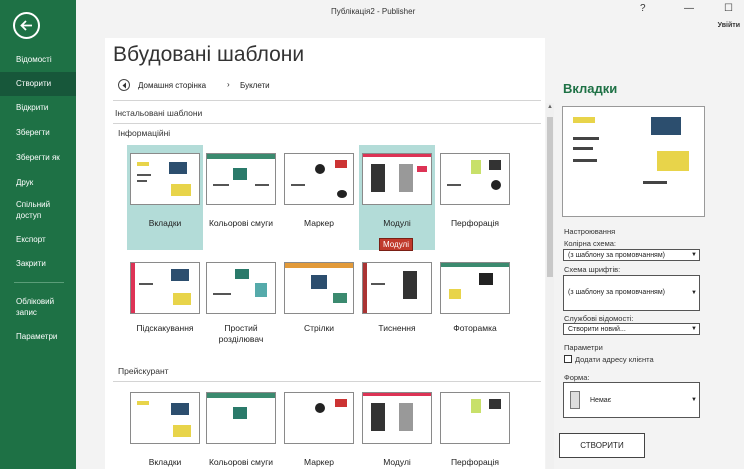 This screenshot has height=469, width=744. I want to click on business-info-label: Службові відомості:, so click(599, 318).